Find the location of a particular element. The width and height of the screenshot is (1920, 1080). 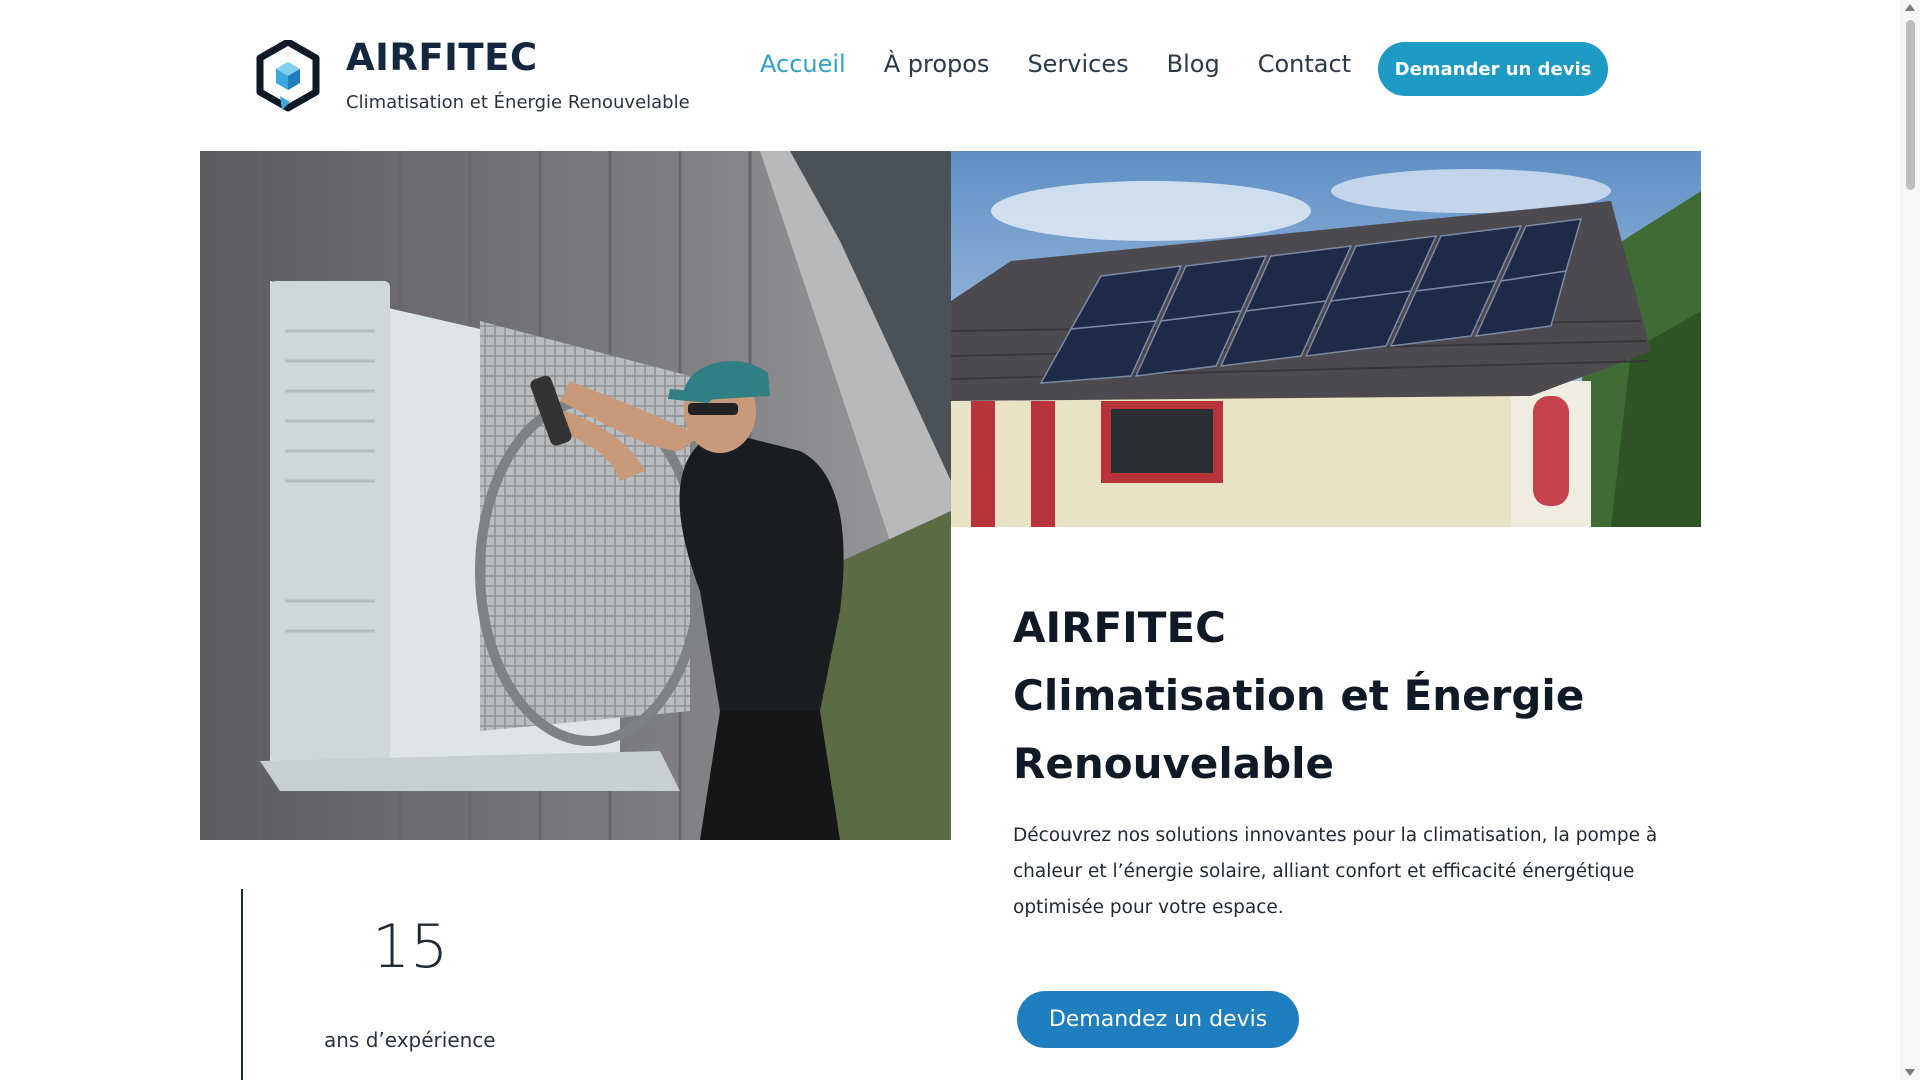

nav-item-accueil: Accueil is located at coordinates (803, 64).